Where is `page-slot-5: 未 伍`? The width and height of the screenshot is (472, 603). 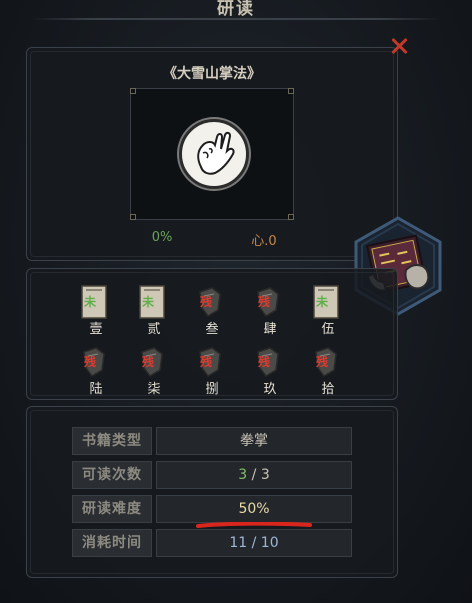 page-slot-5: 未 伍 is located at coordinates (328, 310).